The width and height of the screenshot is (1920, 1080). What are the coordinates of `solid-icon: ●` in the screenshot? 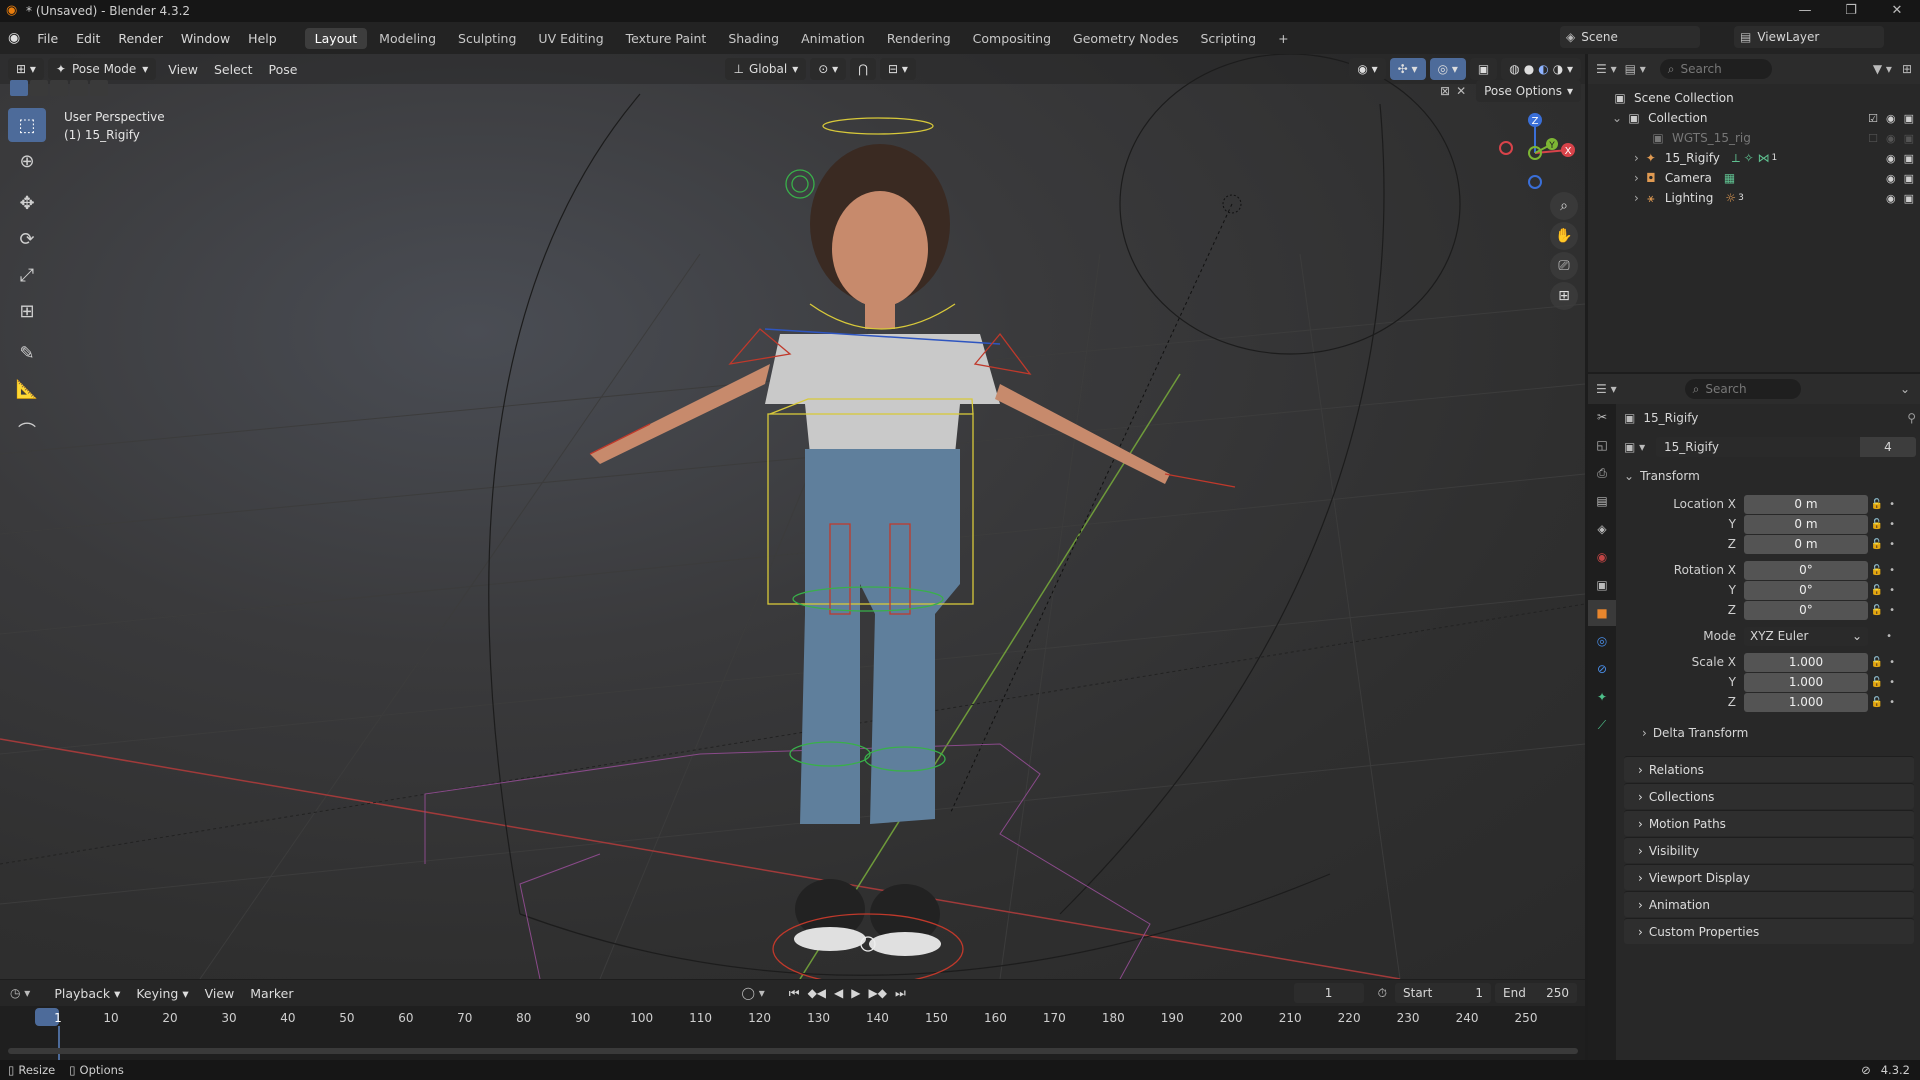 It's located at (1529, 69).